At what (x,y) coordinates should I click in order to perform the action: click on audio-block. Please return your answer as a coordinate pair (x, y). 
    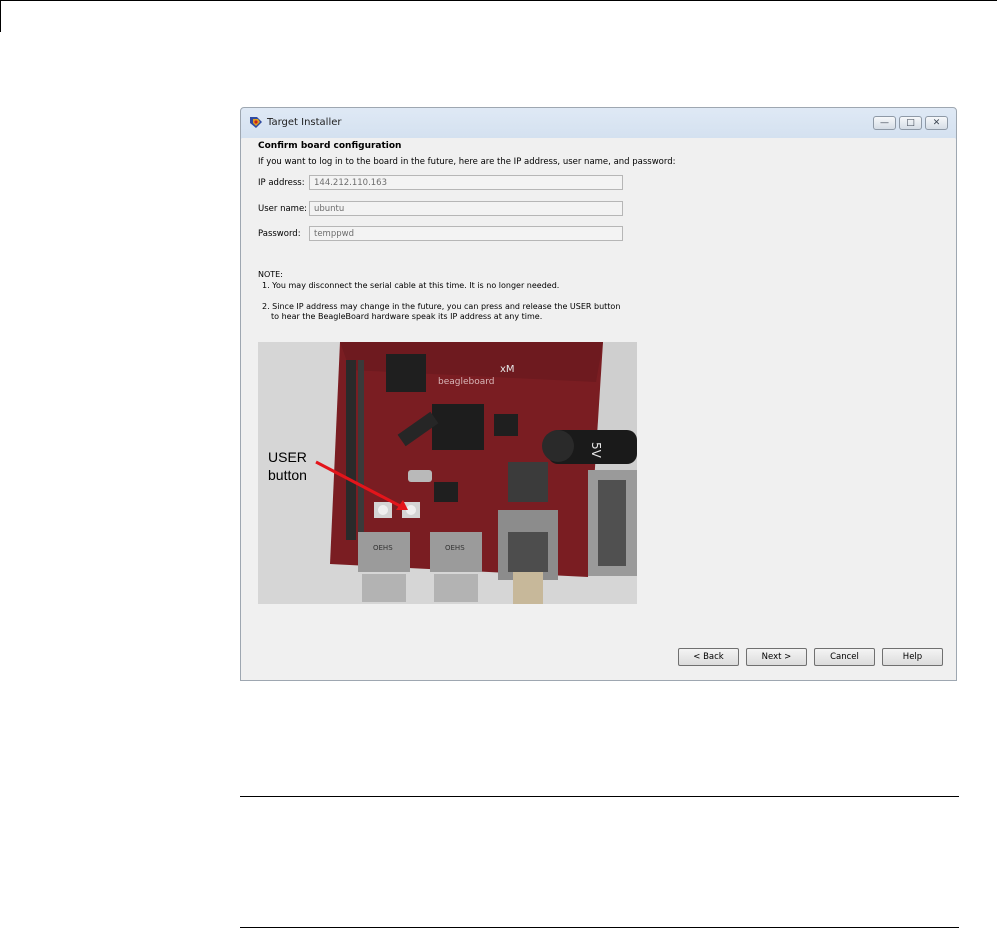
    Looking at the image, I should click on (528, 482).